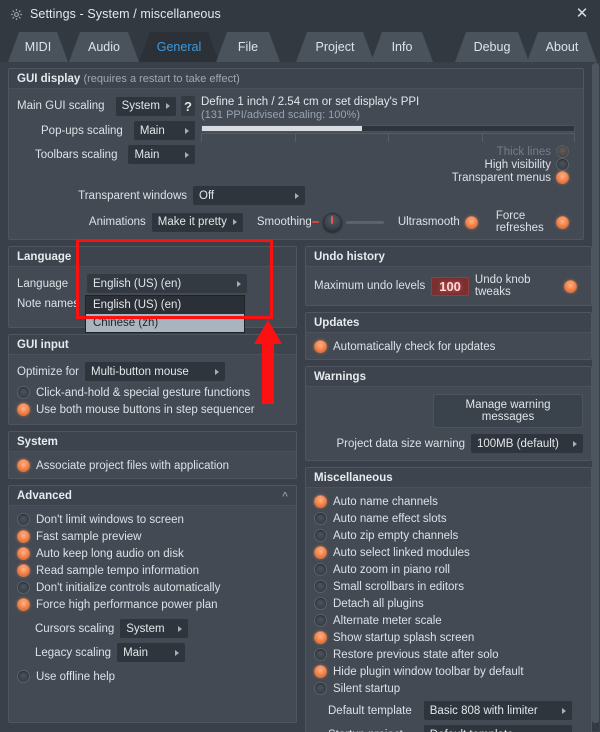  Describe the element at coordinates (165, 323) in the screenshot. I see `language-option-chinese: Chinese (zh)` at that location.